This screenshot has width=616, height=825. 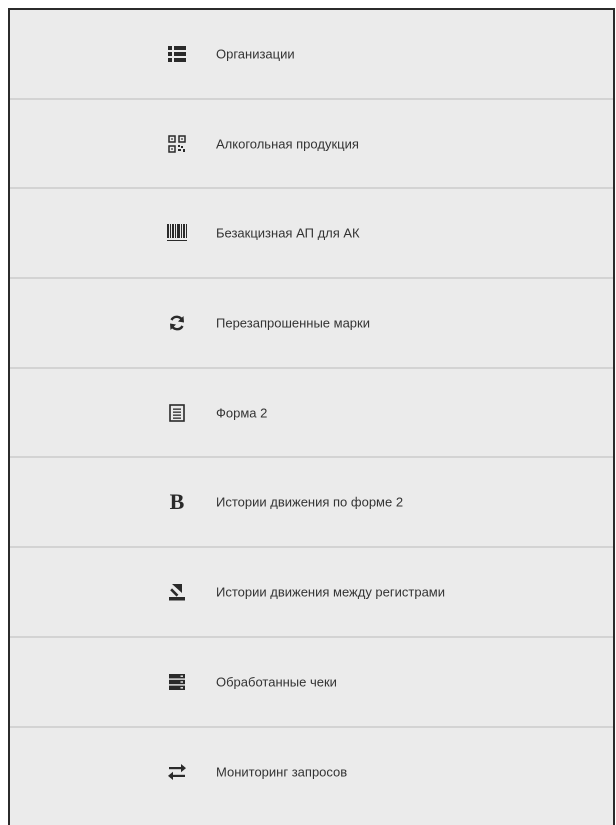 I want to click on upload-icon, so click(x=177, y=592).